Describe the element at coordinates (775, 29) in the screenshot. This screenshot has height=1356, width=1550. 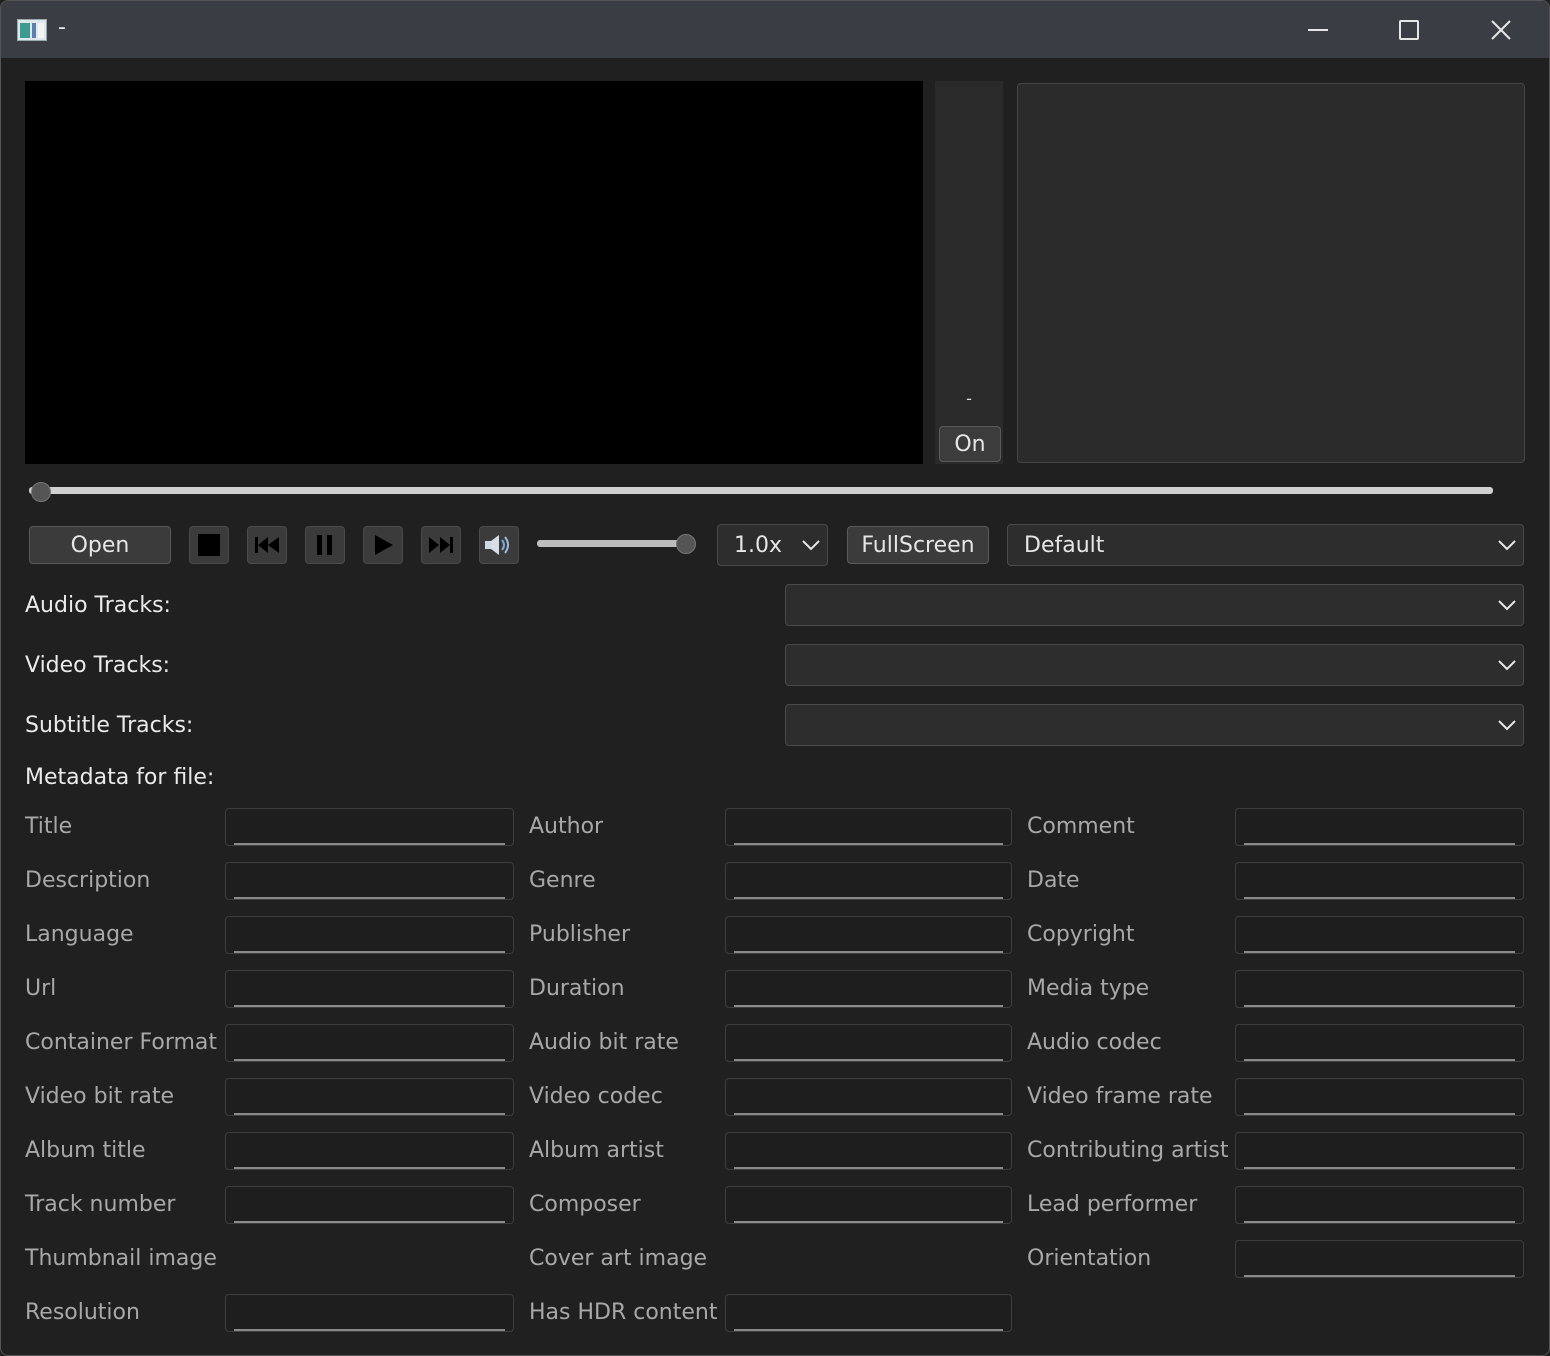
I see `title-bar: -` at that location.